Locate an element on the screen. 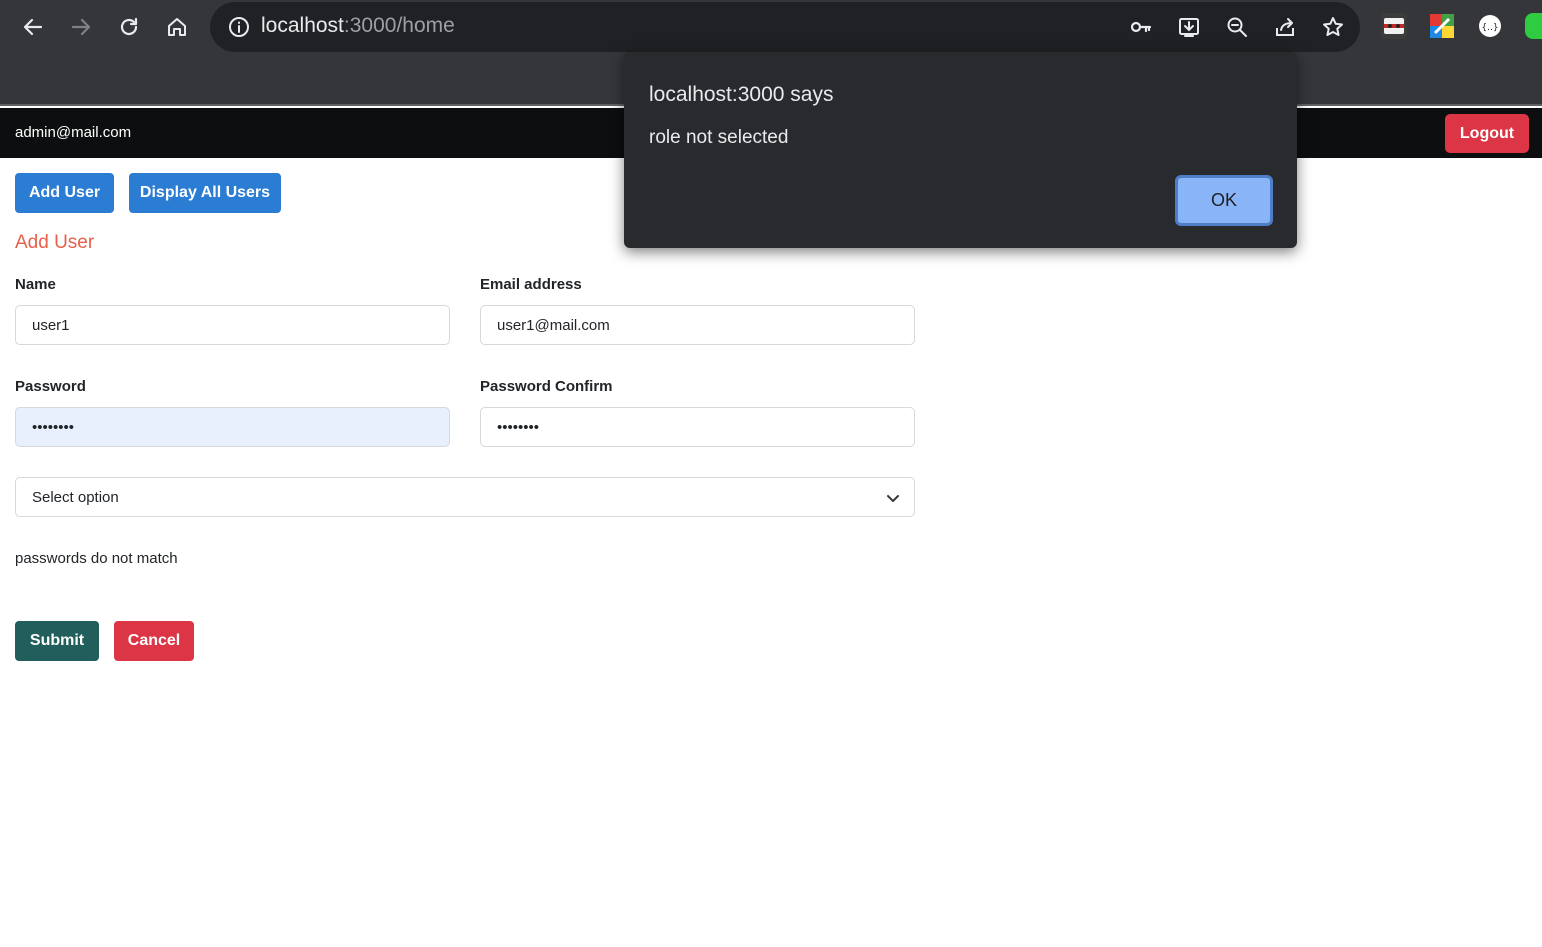  extension-json-icon: {..} is located at coordinates (1490, 26).